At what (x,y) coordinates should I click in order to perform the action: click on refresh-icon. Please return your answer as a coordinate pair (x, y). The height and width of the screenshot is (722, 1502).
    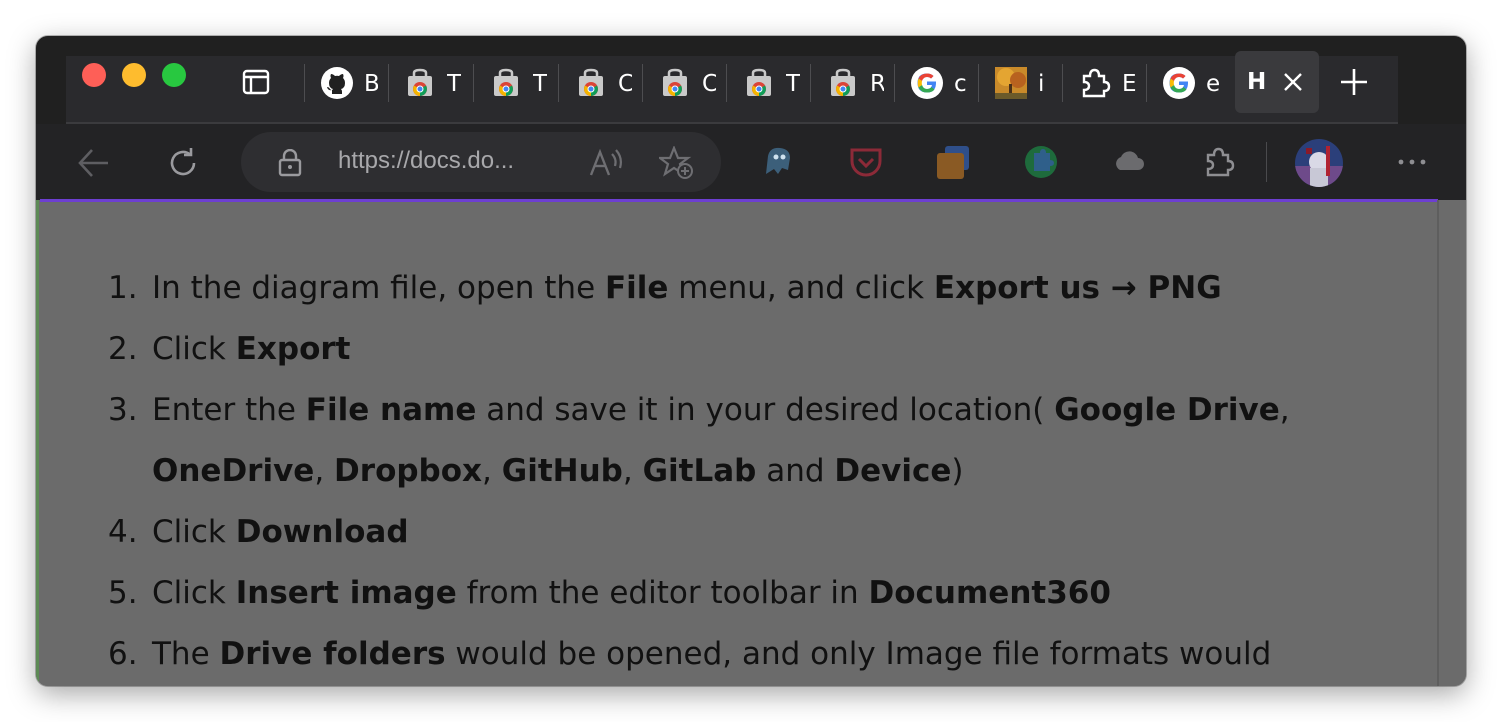
    Looking at the image, I should click on (183, 163).